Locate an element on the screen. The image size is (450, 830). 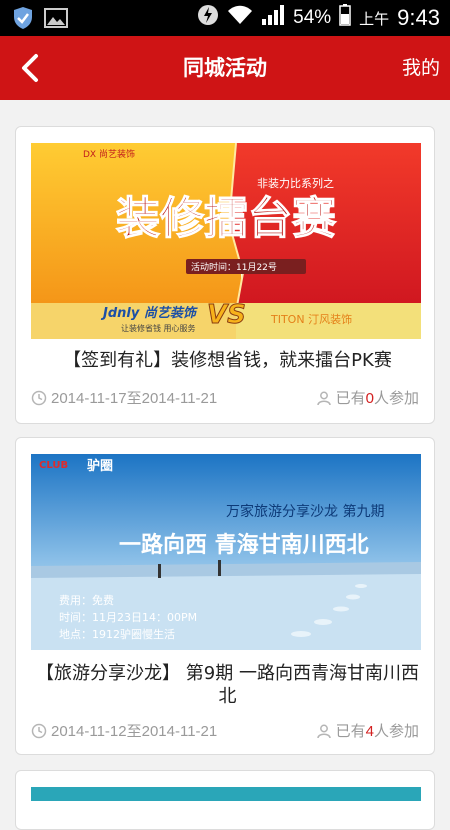
banner-headline: 一路向西 青海甘南川西北 is located at coordinates (244, 545).